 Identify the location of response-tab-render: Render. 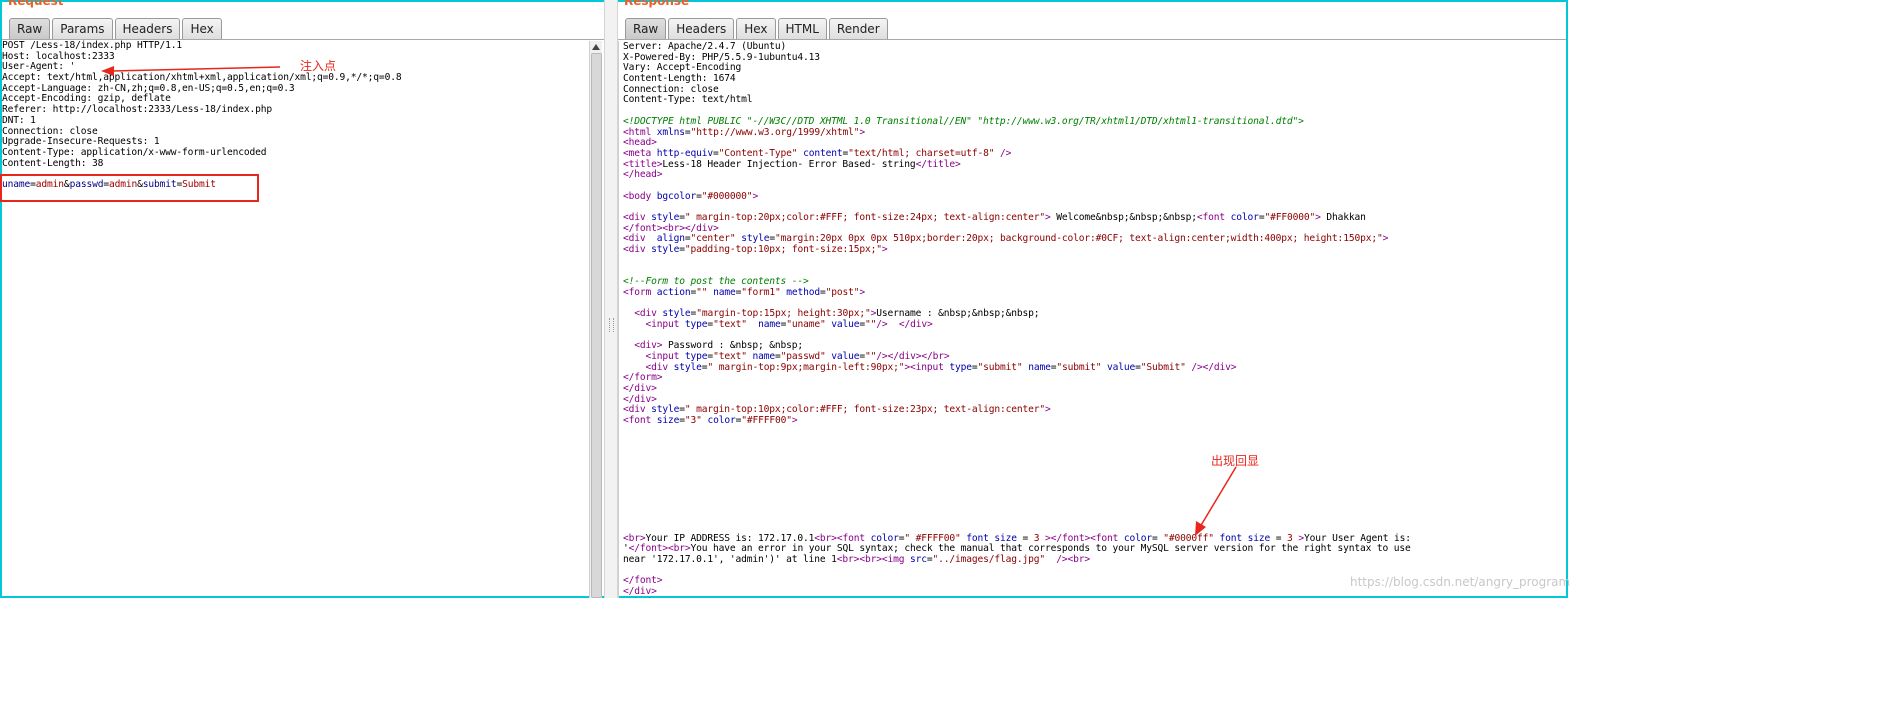
(858, 28).